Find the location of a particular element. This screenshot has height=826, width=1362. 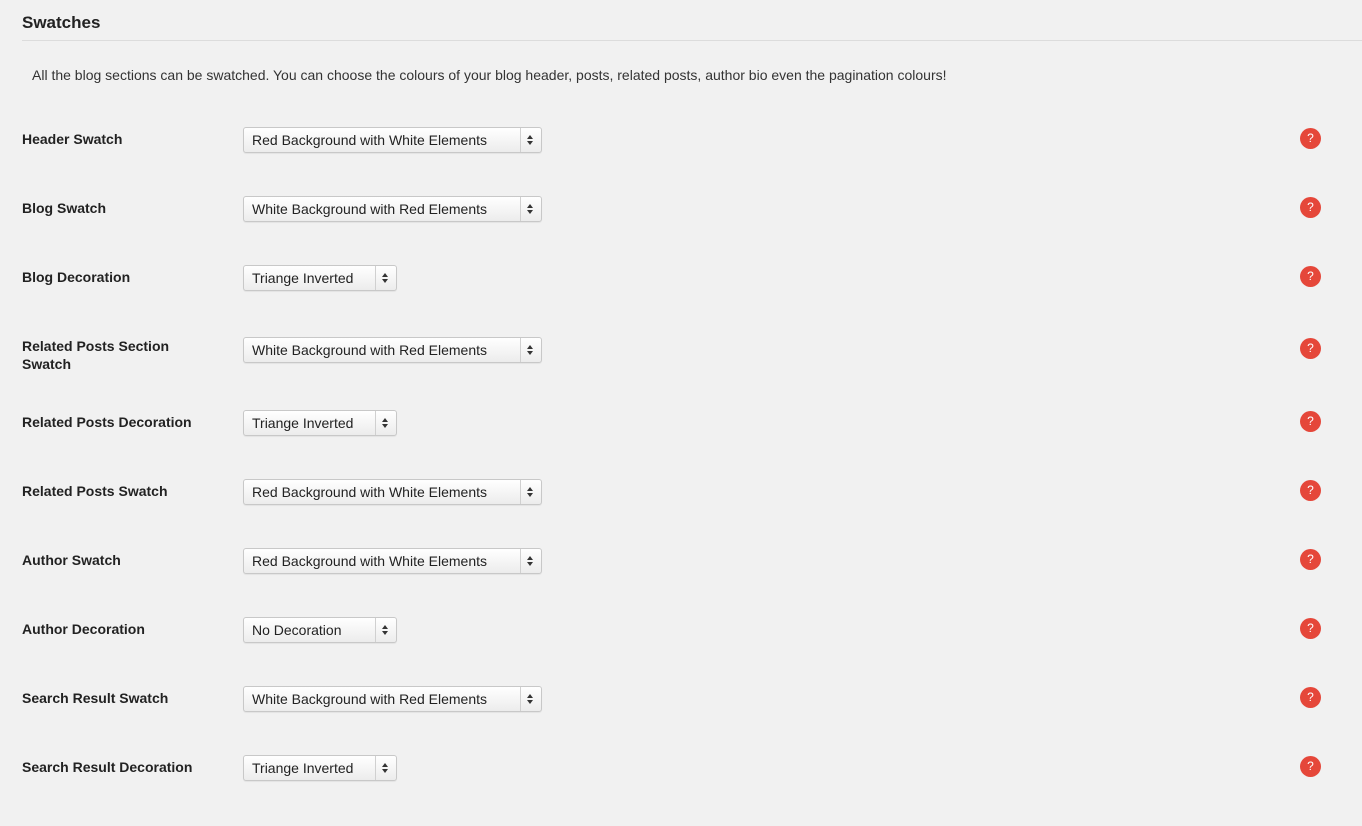

related-posts-swatch-select: Red Background with White Elements is located at coordinates (392, 492).